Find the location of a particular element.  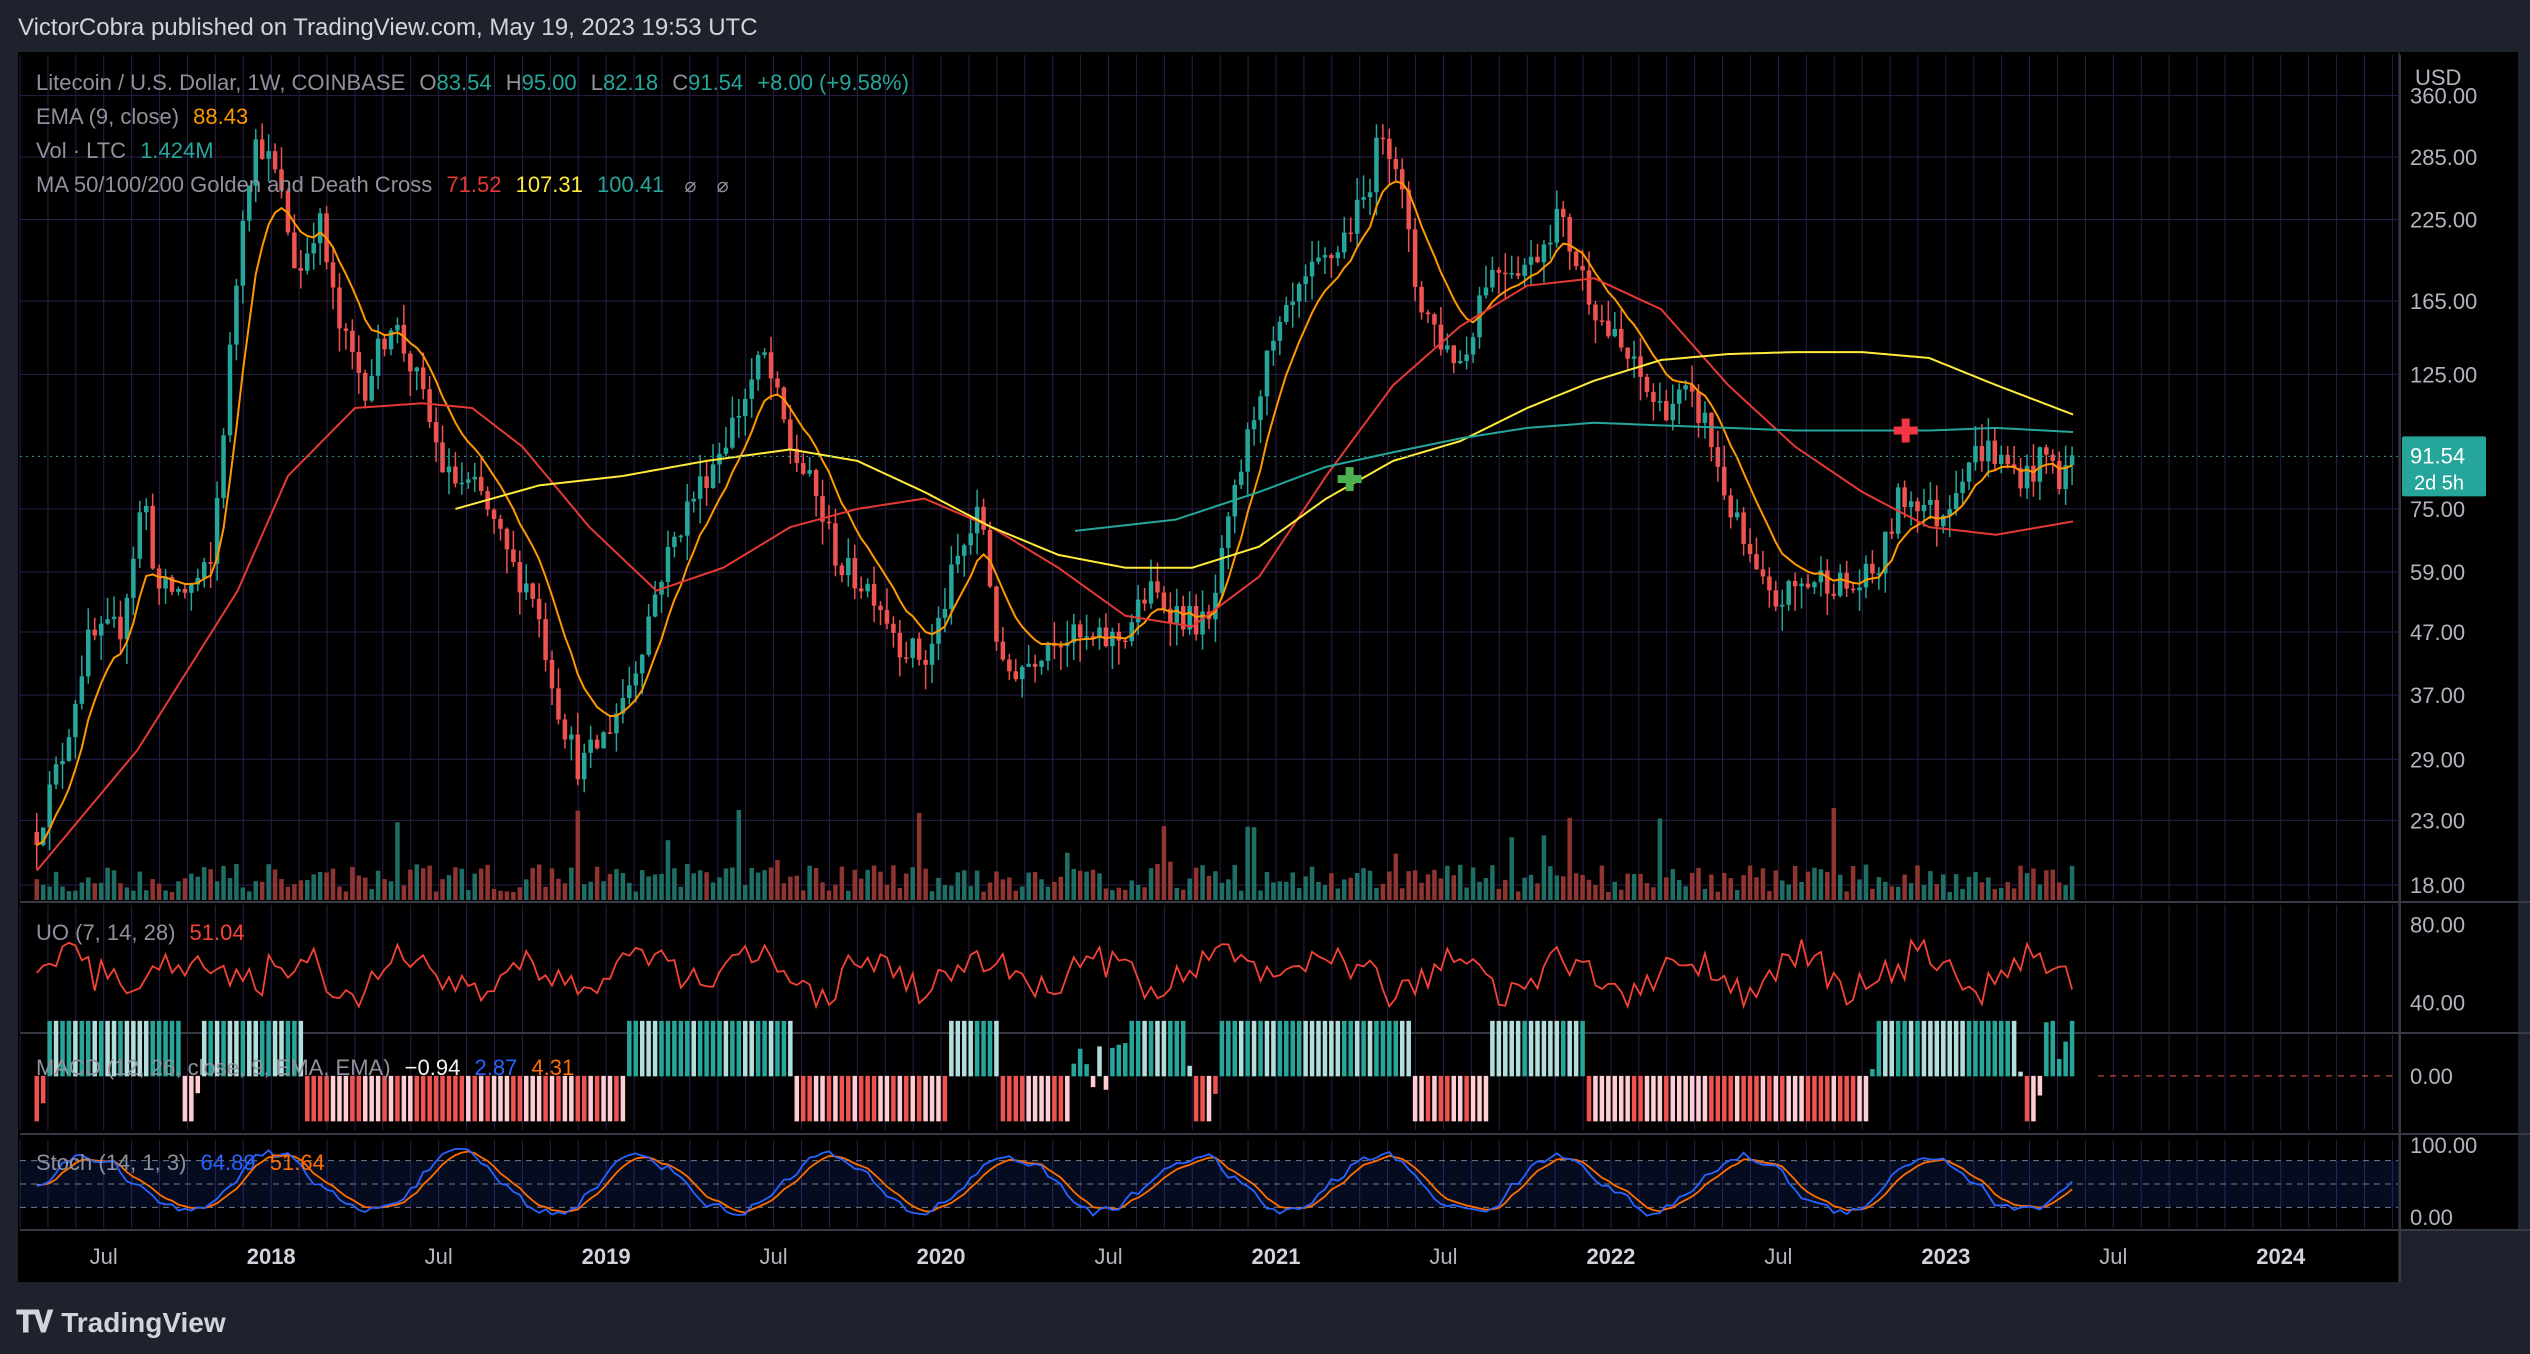

price-tick-label: 285.00 is located at coordinates (2443, 157).